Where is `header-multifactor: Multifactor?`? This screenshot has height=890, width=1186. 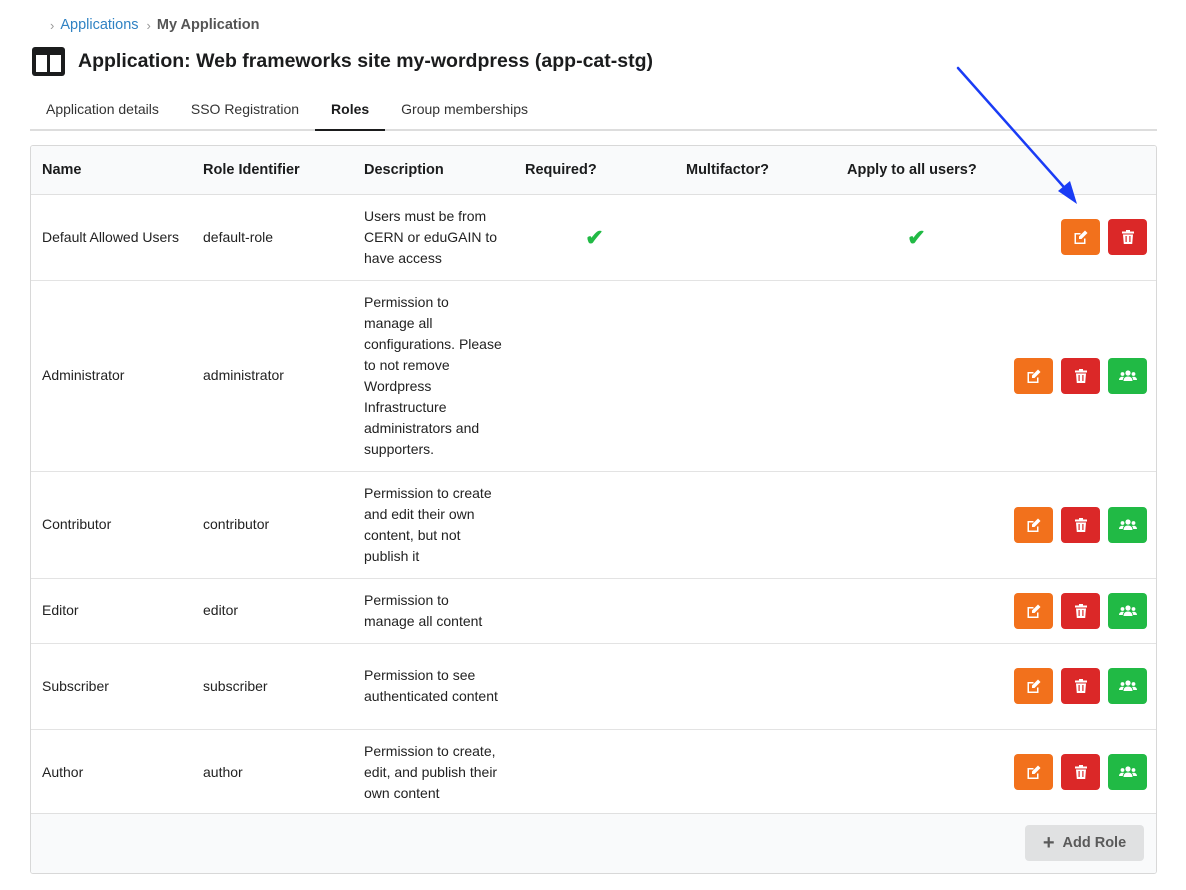
header-multifactor: Multifactor? is located at coordinates (755, 170).